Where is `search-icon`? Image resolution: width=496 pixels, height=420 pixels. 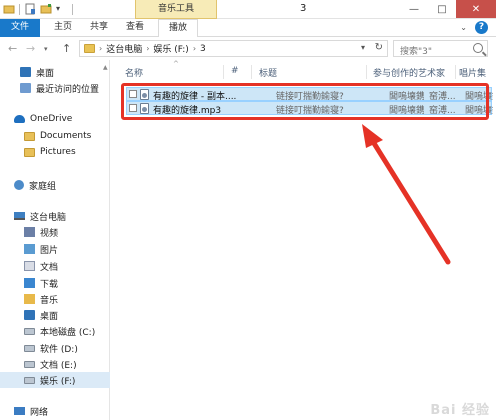
search-icon is located at coordinates (478, 48).